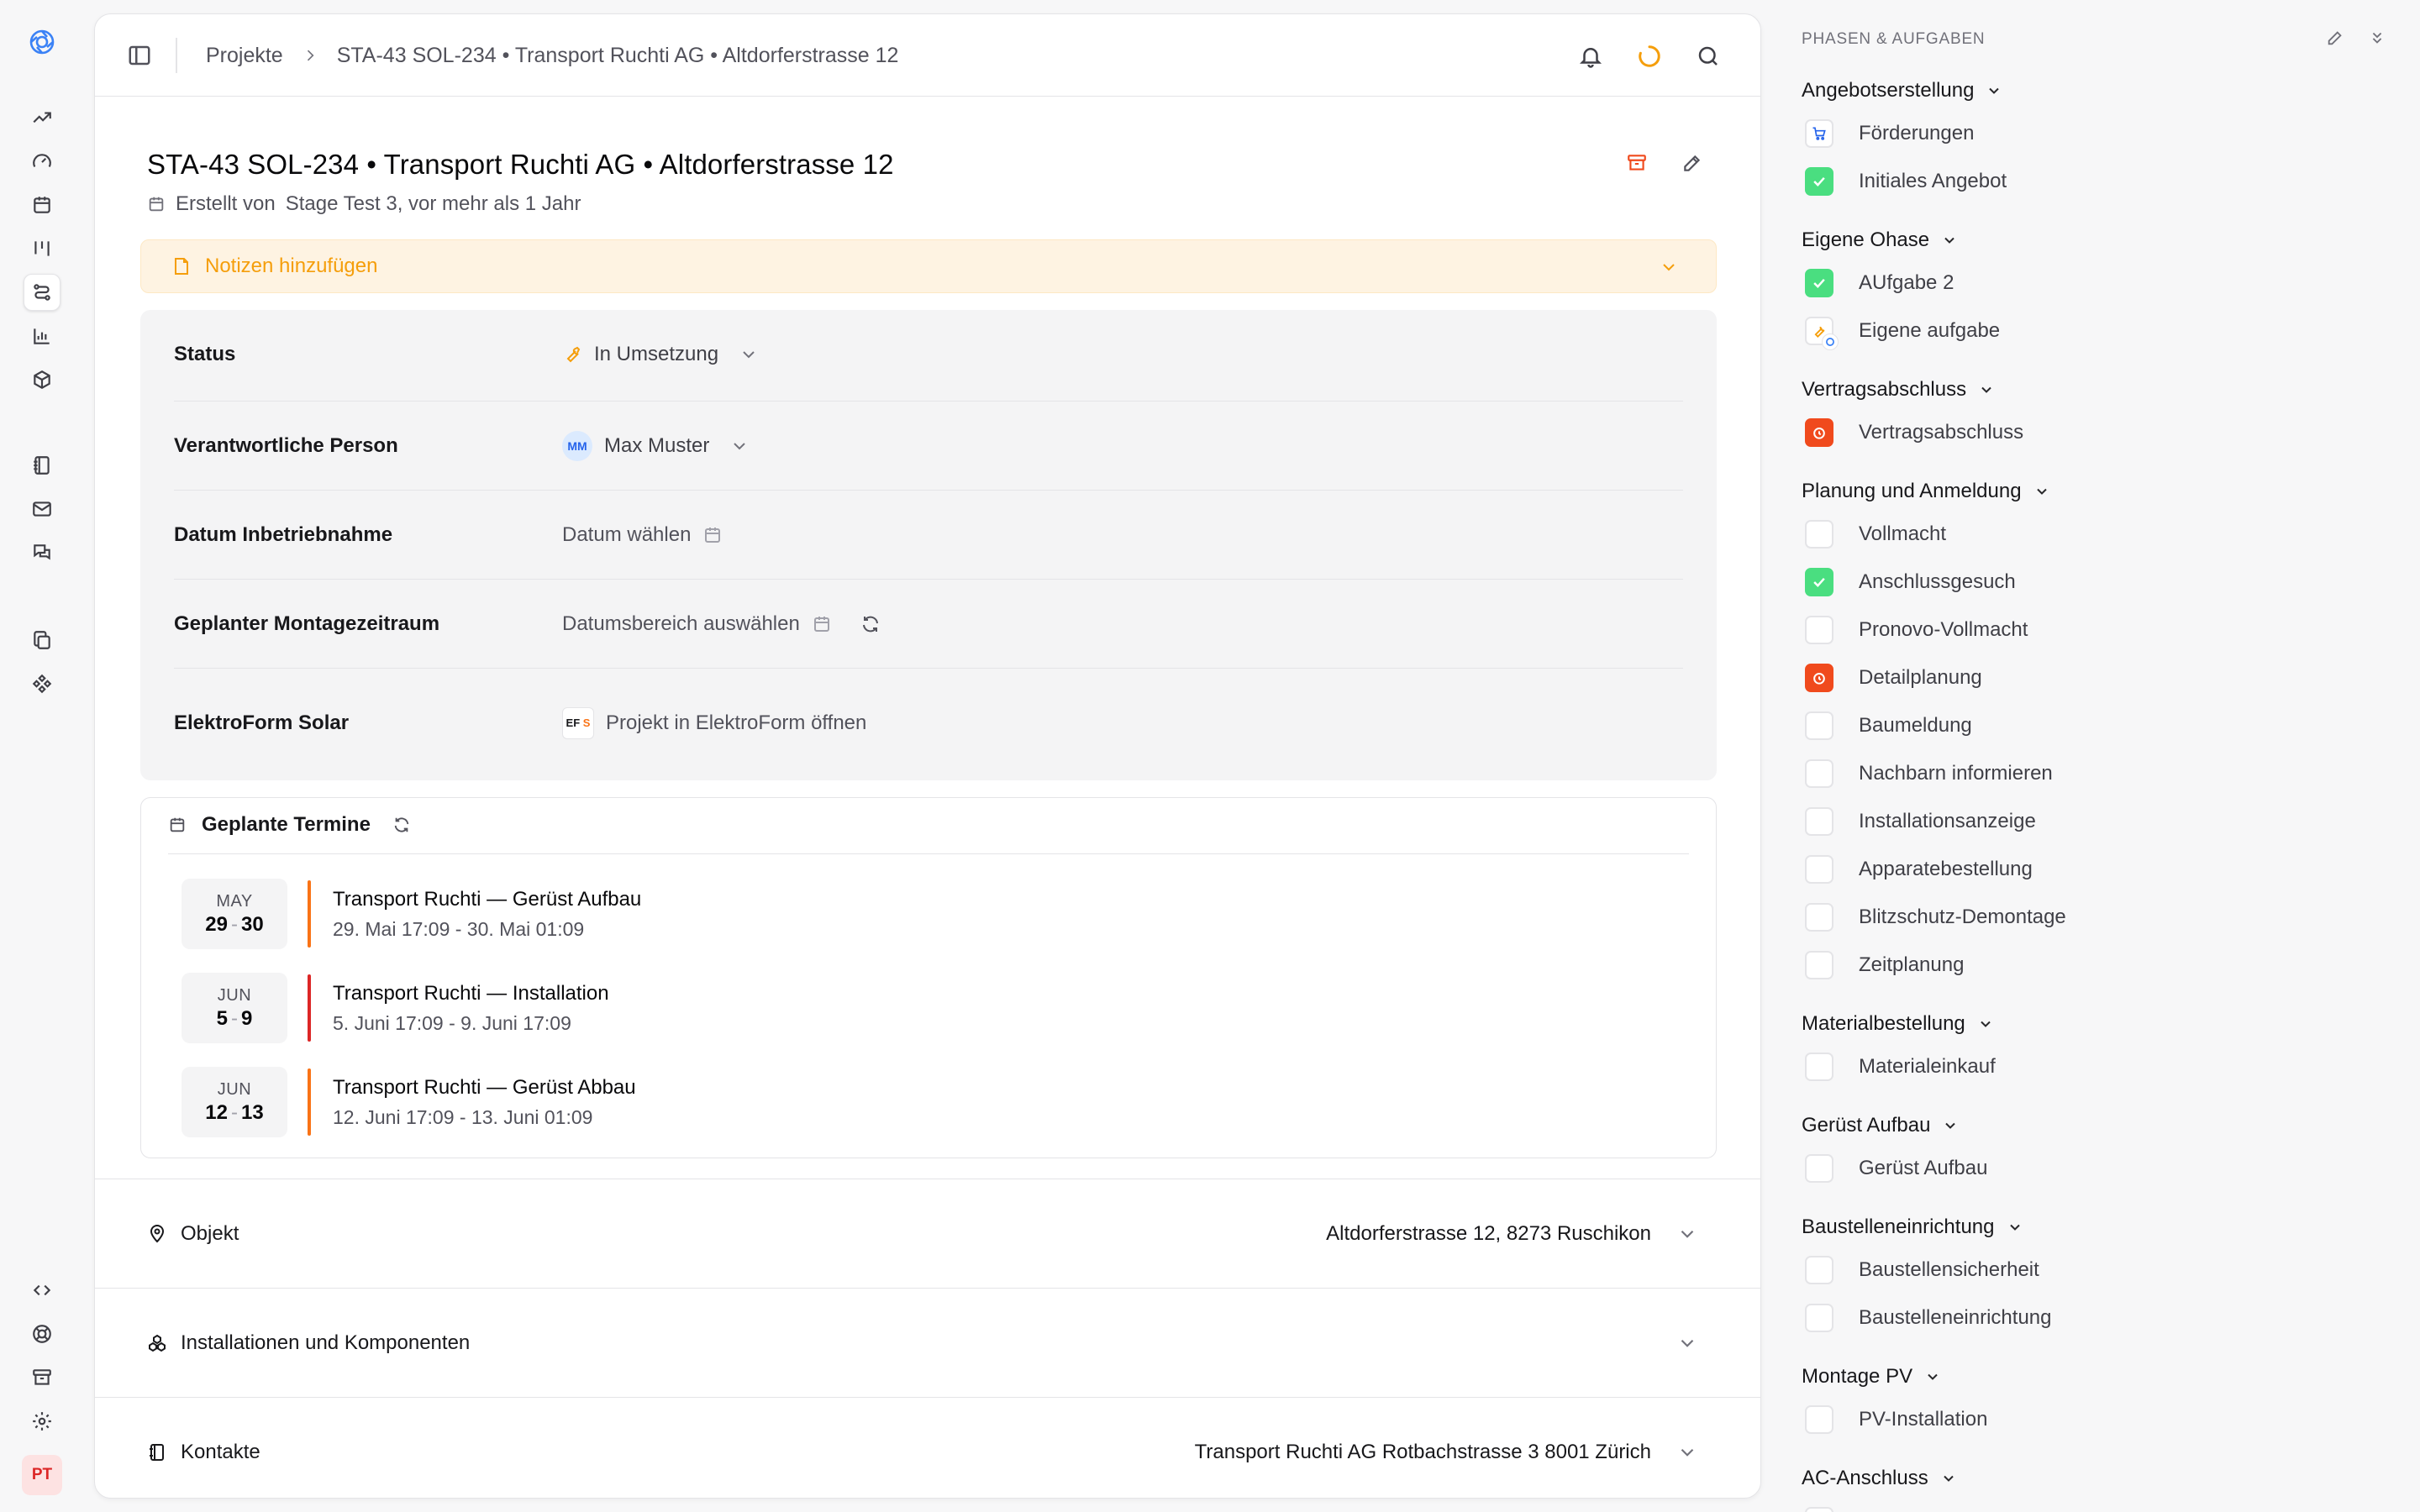  I want to click on task-item: Materialeinkauf, so click(1901, 1067).